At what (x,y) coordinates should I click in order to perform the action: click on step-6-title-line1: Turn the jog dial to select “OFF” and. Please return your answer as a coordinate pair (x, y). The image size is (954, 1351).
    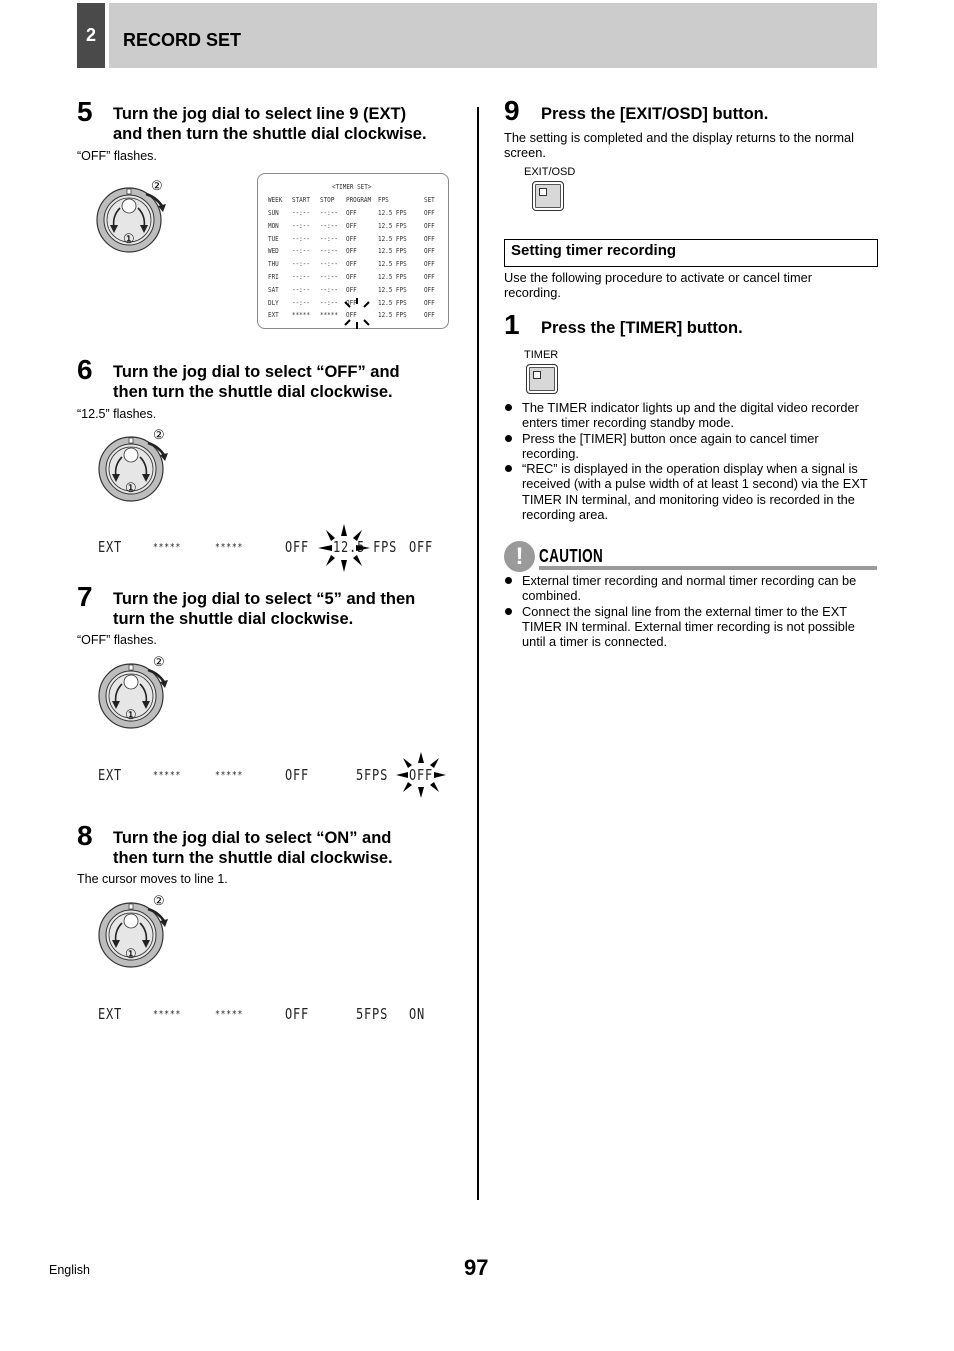
    Looking at the image, I should click on (256, 372).